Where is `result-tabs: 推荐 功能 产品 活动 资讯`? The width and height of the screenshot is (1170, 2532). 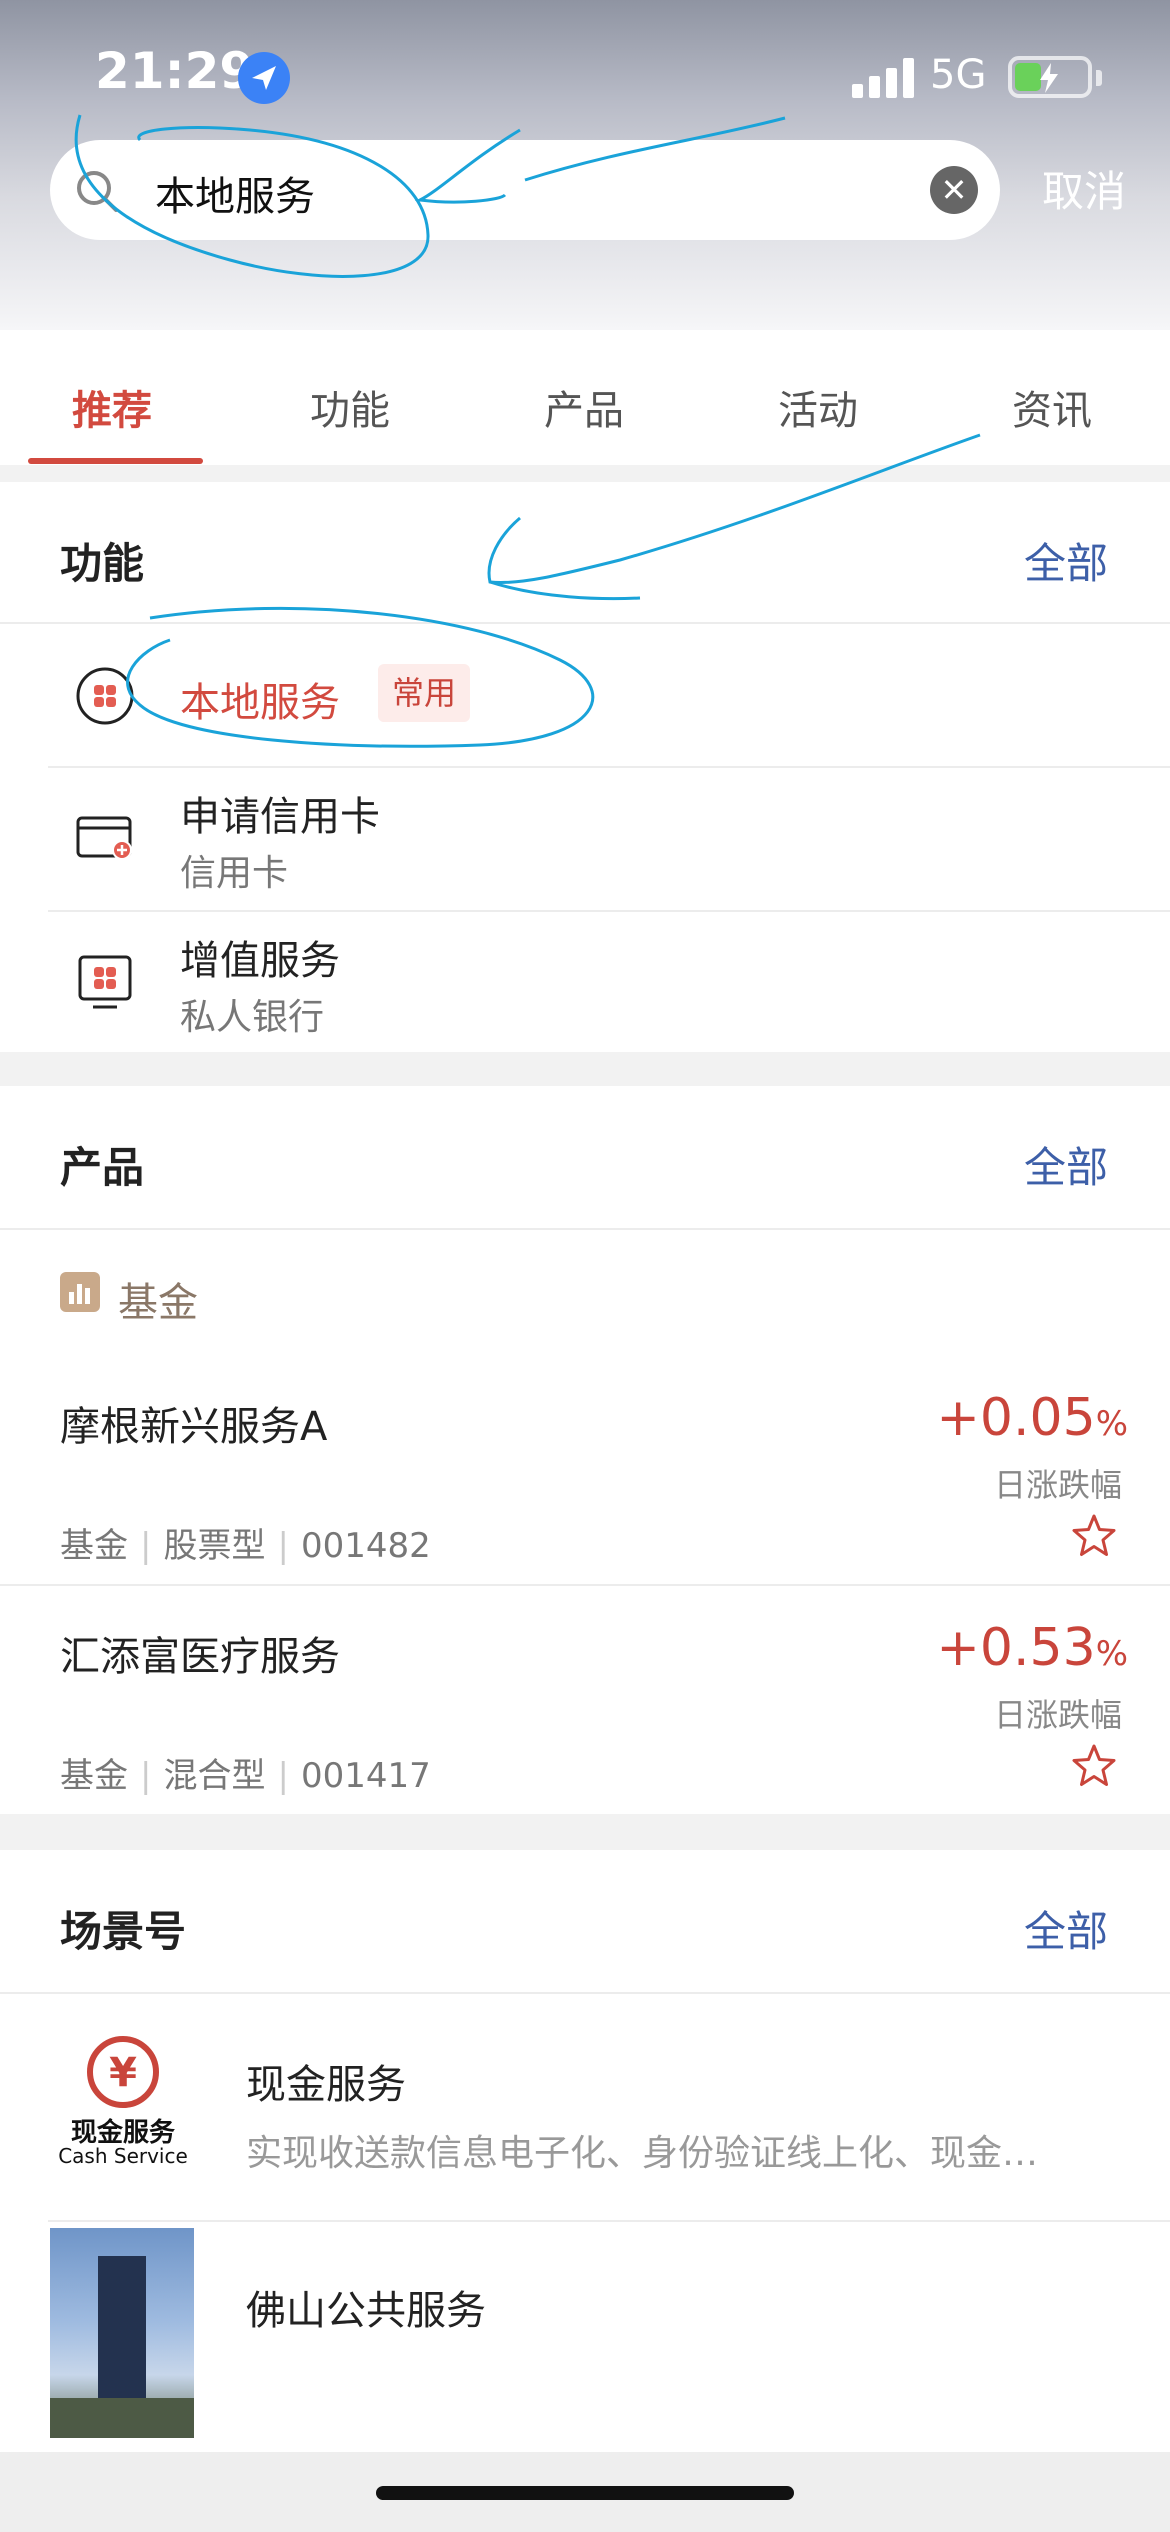
result-tabs: 推荐 功能 产品 活动 资讯 is located at coordinates (585, 397).